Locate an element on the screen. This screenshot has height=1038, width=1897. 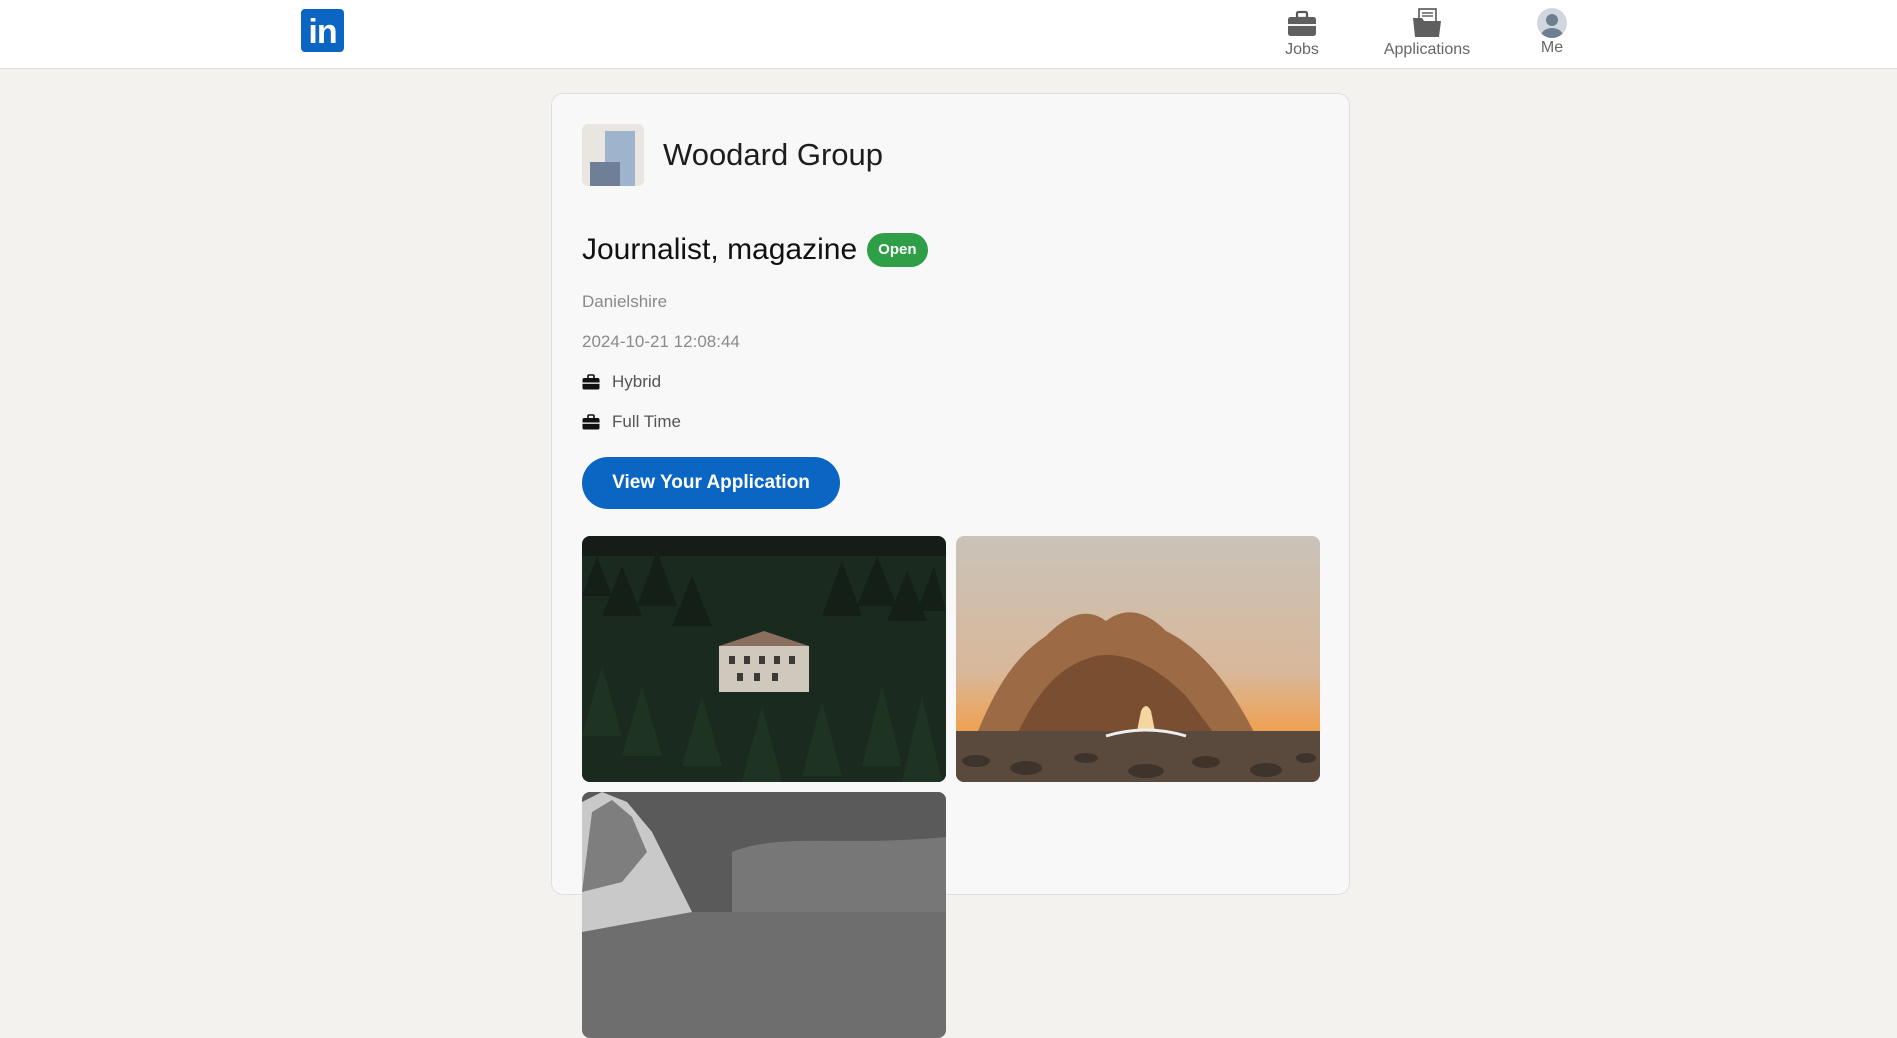
workplace-type-label: Hybrid is located at coordinates (637, 381).